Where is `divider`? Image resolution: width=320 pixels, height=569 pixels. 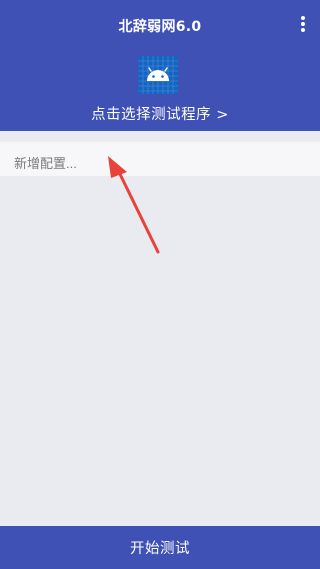 divider is located at coordinates (160, 136).